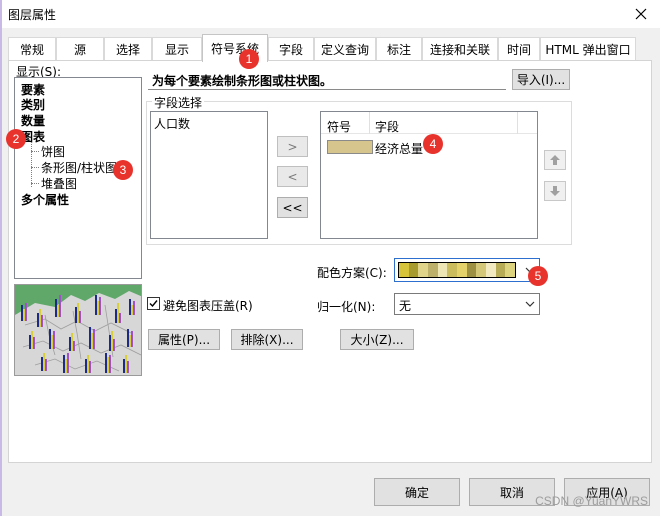  I want to click on tab-joins-relates: 连接和关联, so click(460, 48).